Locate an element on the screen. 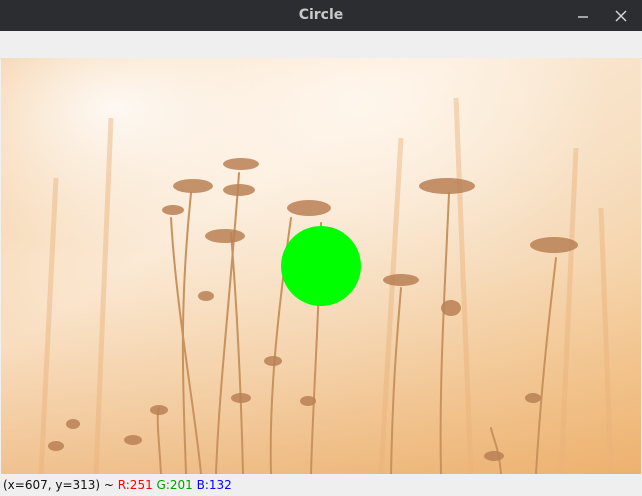 This screenshot has height=496, width=642. status-coordinates: (x=607, y=313) ~ is located at coordinates (60, 485).